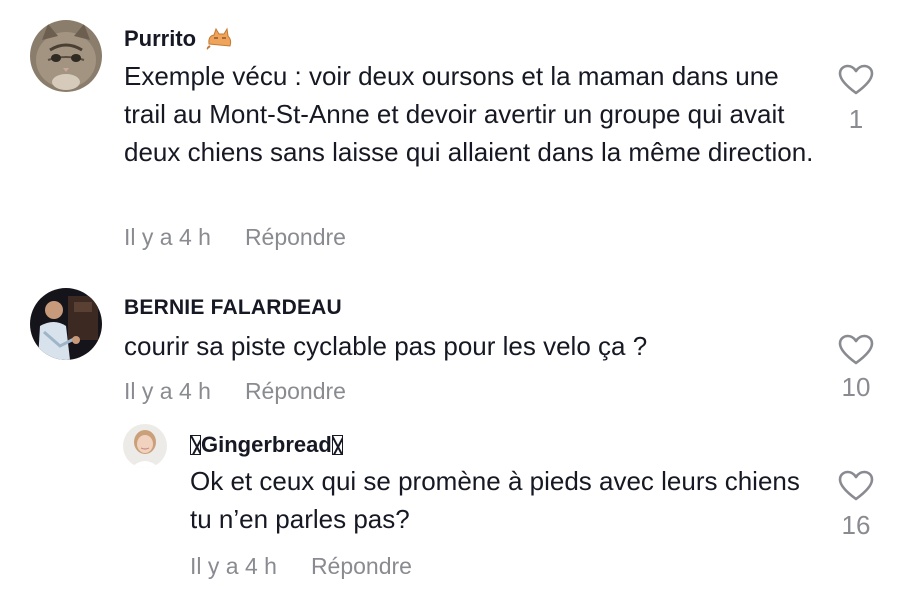  What do you see at coordinates (856, 119) in the screenshot?
I see `like-count: 1` at bounding box center [856, 119].